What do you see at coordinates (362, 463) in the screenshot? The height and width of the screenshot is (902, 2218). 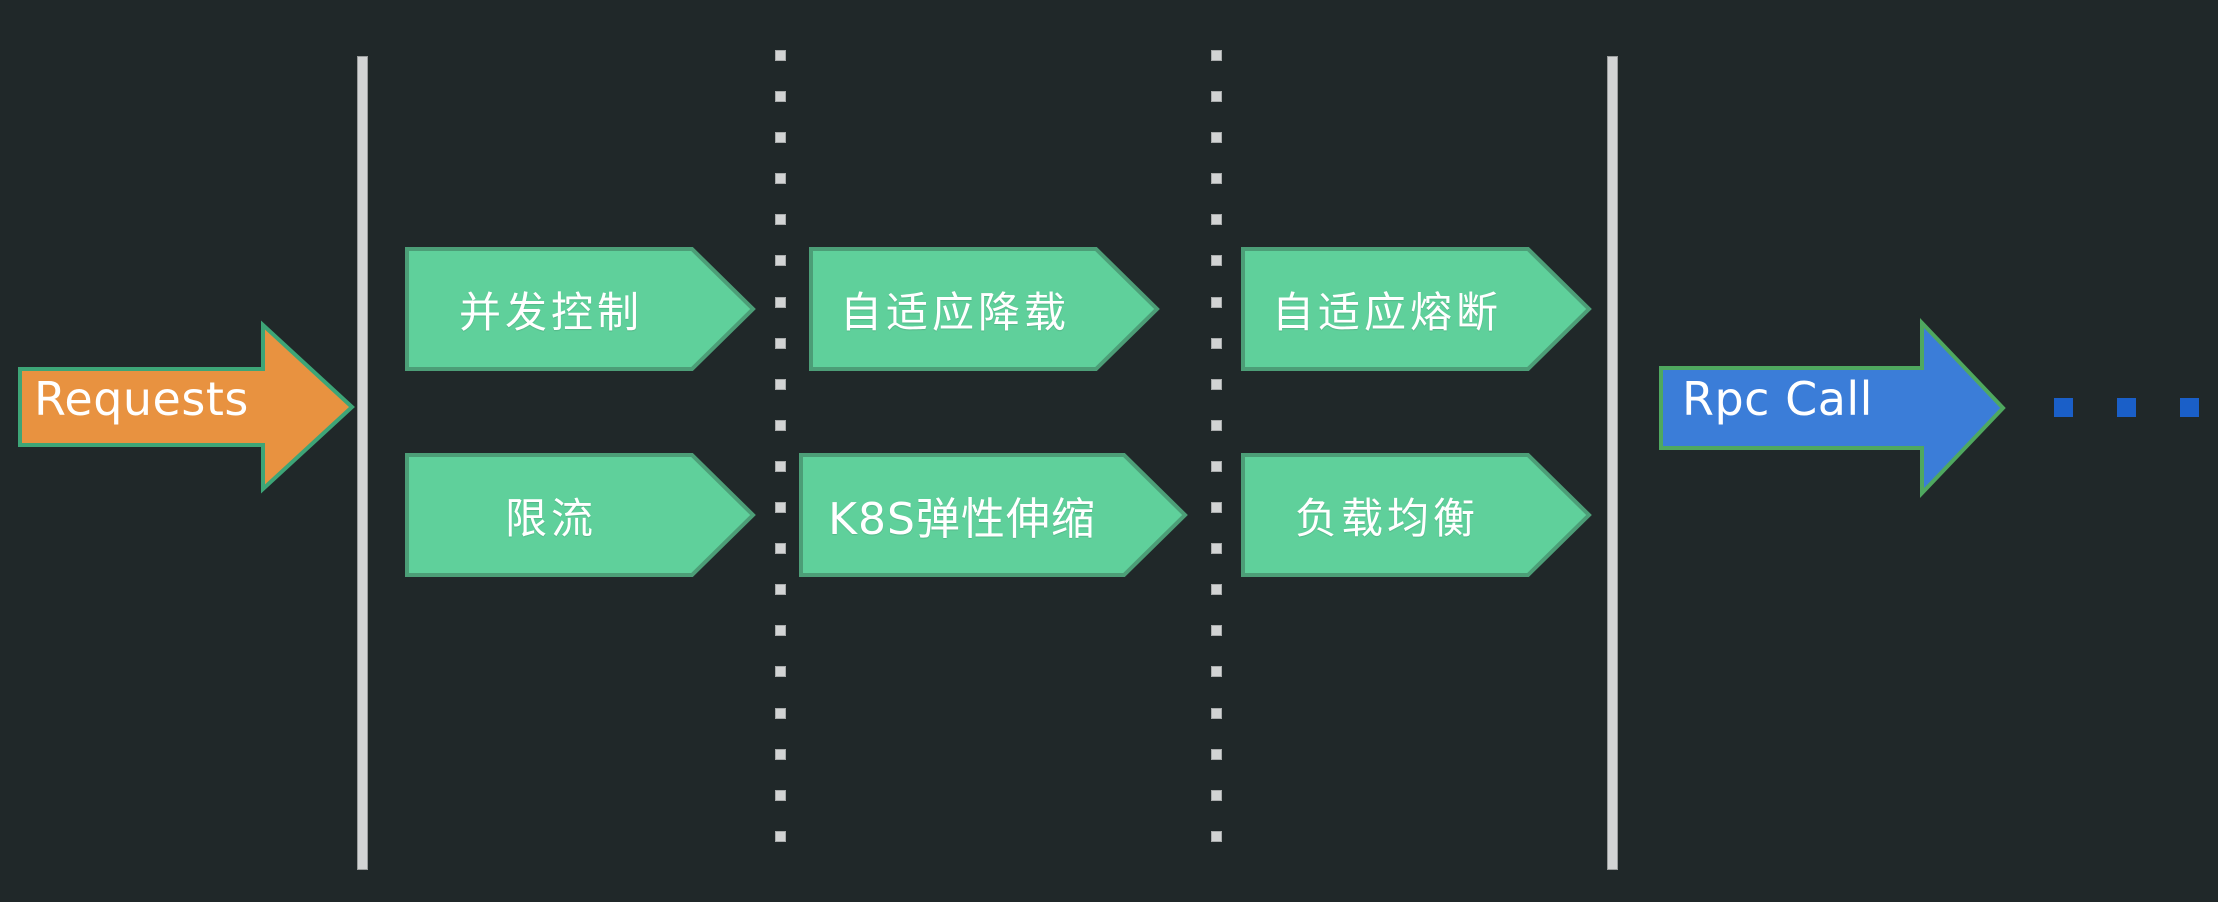 I see `divider-solid-left` at bounding box center [362, 463].